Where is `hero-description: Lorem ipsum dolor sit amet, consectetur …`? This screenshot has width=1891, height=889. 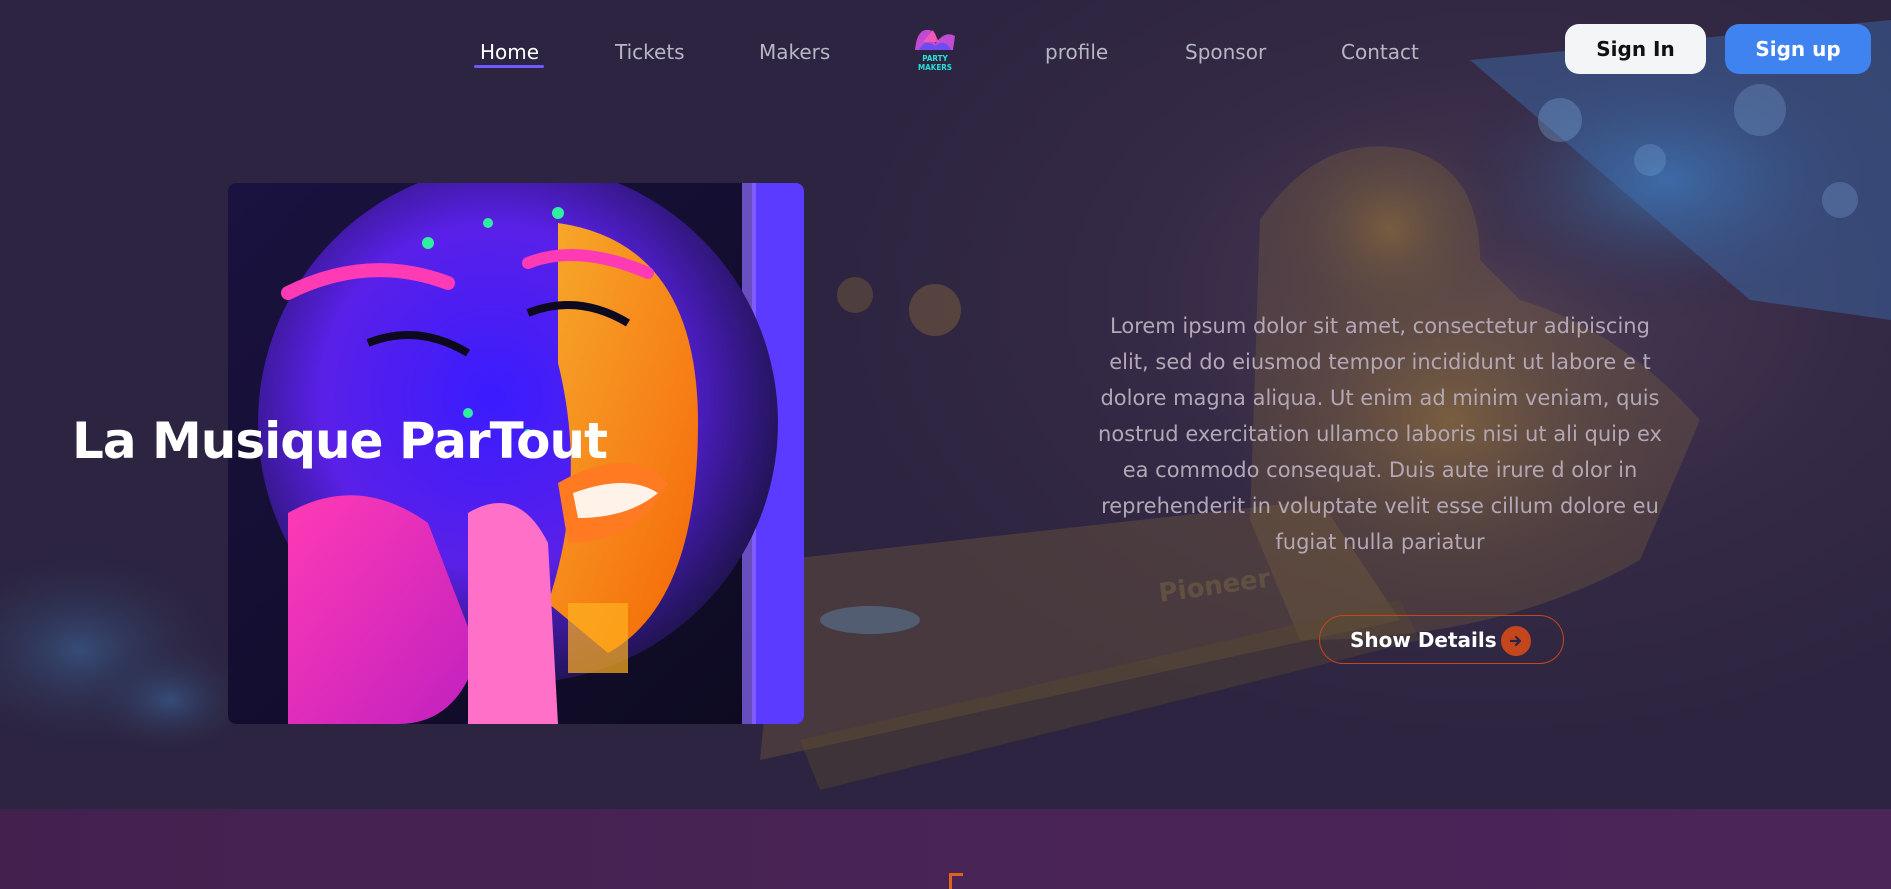
hero-description: Lorem ipsum dolor sit amet, consectetur … is located at coordinates (1380, 434).